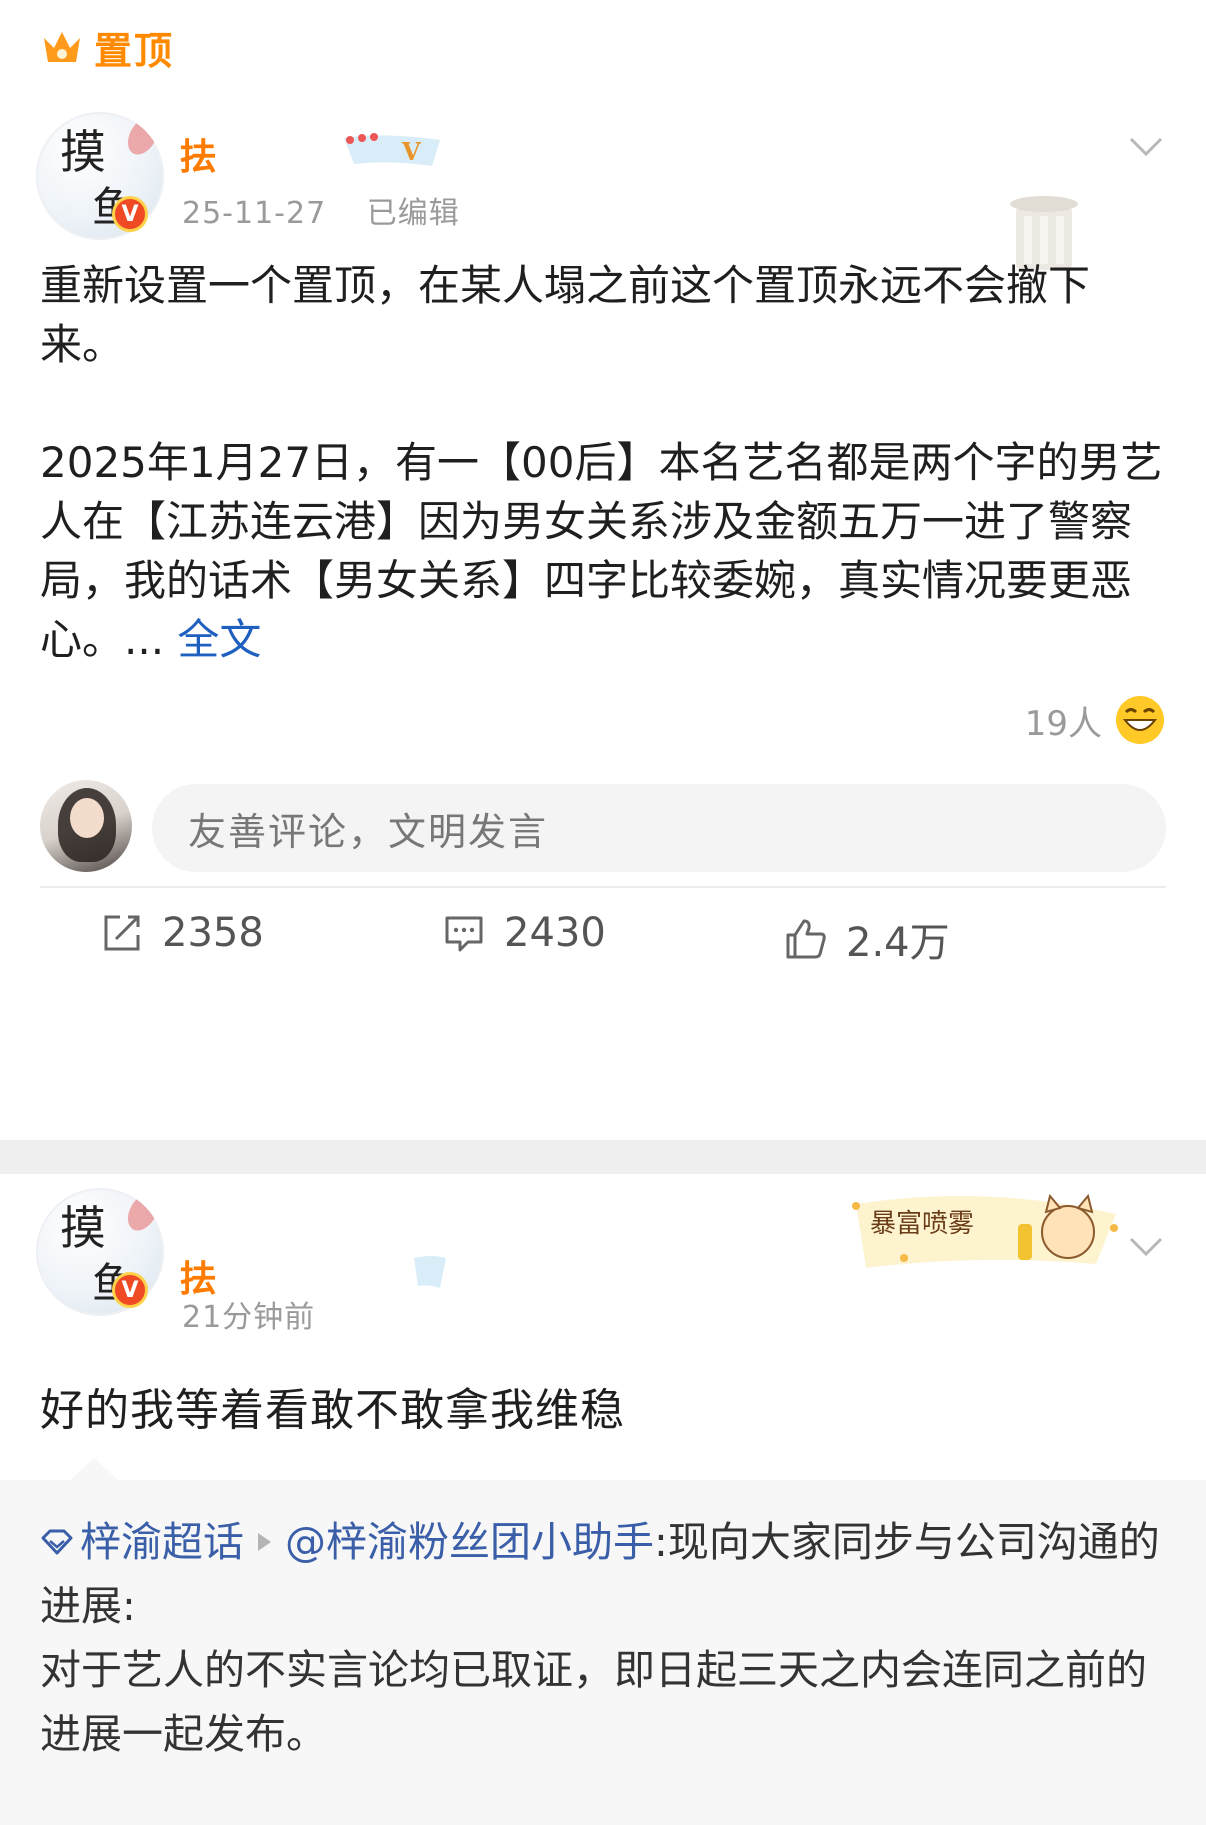 This screenshot has height=1825, width=1206. Describe the element at coordinates (62, 46) in the screenshot. I see `crown-icon` at that location.